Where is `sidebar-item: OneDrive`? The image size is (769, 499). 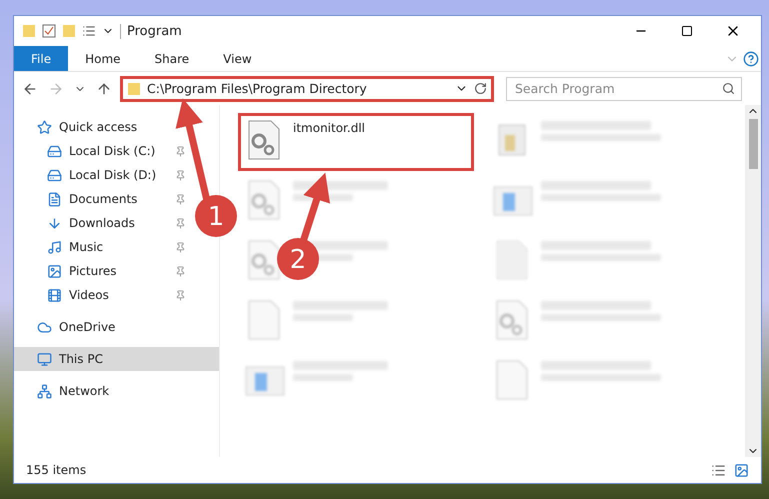 sidebar-item: OneDrive is located at coordinates (116, 327).